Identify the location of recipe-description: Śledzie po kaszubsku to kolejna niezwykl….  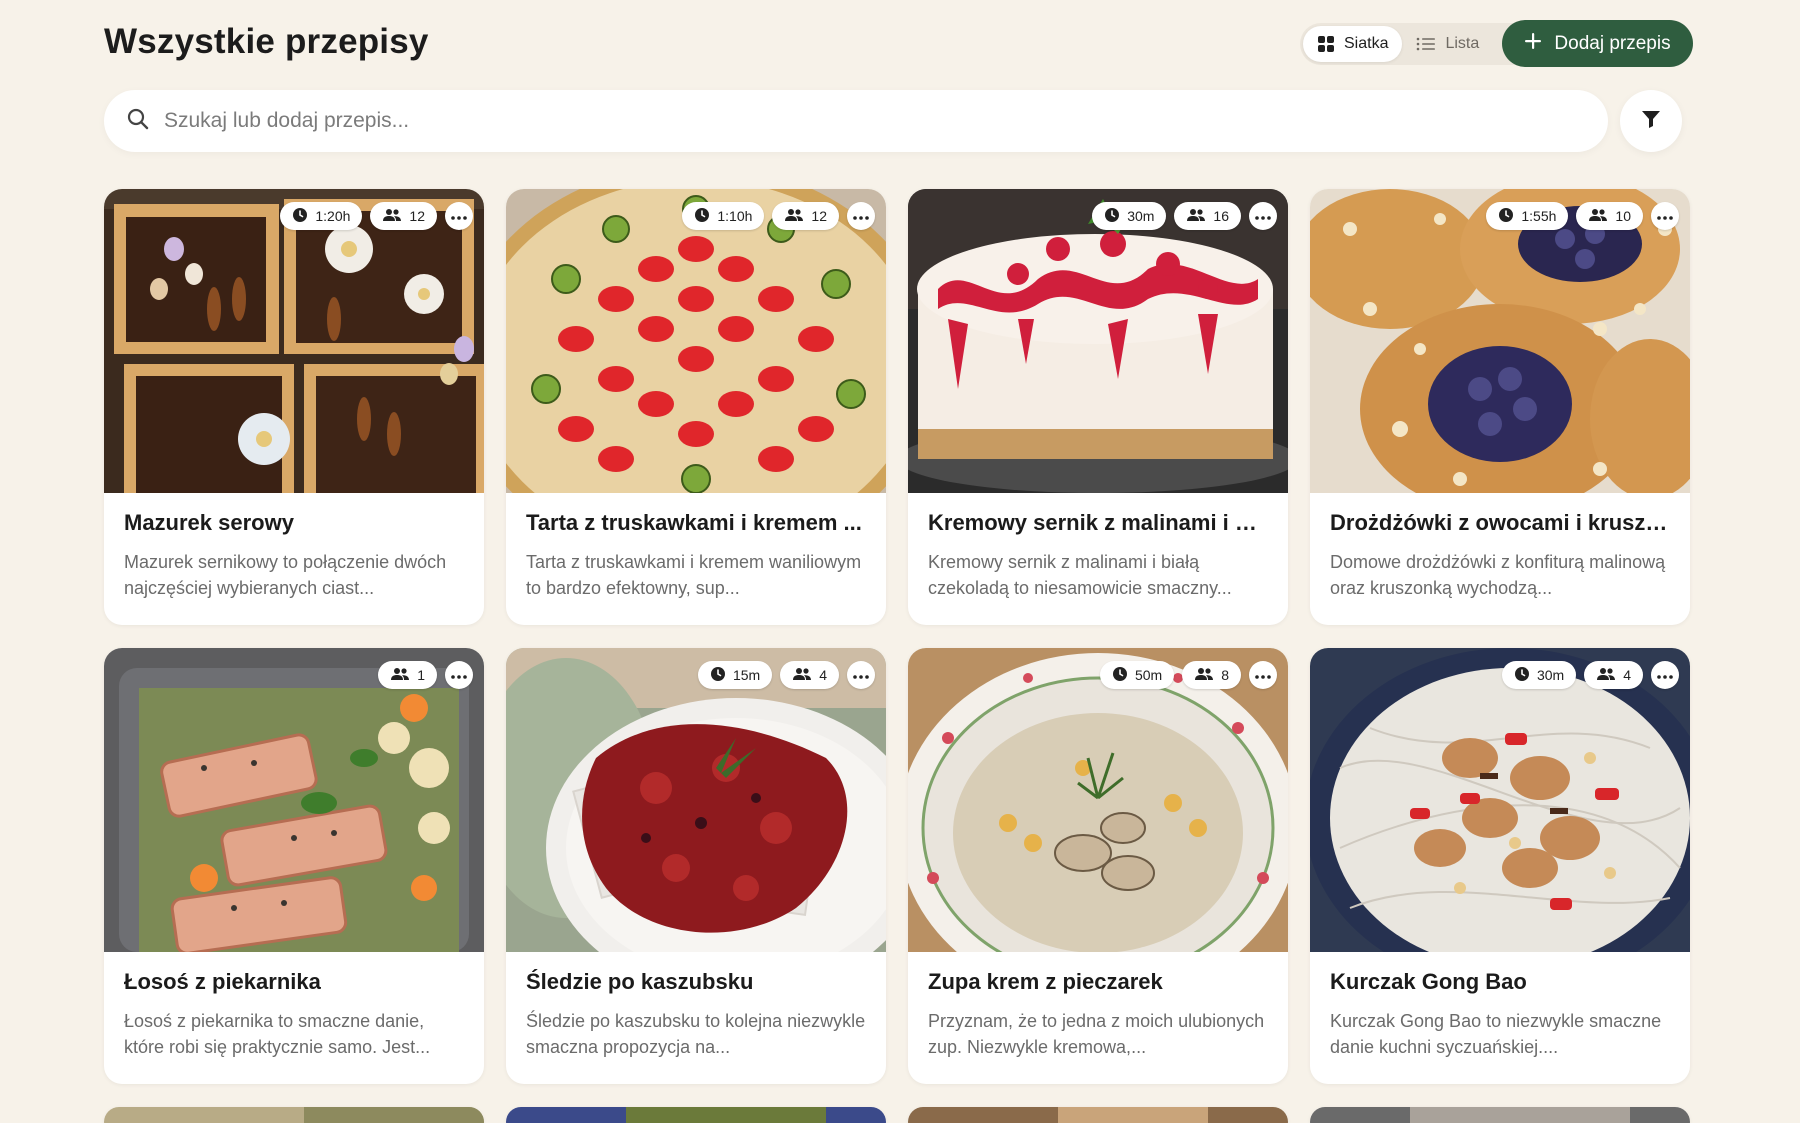
(696, 1034).